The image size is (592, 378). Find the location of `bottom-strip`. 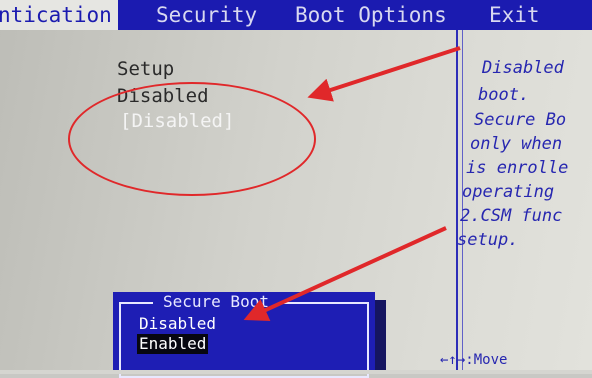

bottom-strip is located at coordinates (296, 372).